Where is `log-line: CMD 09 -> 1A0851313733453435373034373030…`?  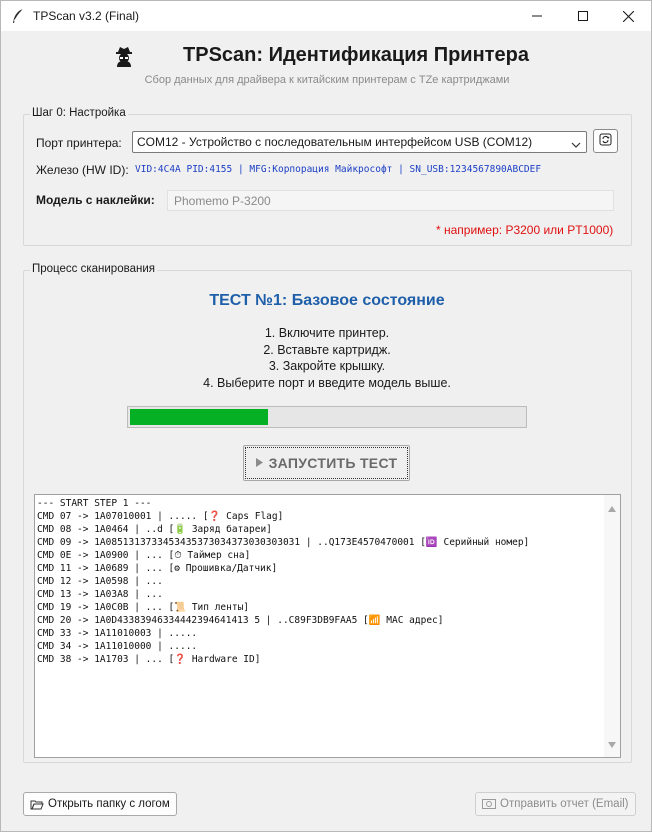 log-line: CMD 09 -> 1A0851313733453435373034373030… is located at coordinates (283, 542).